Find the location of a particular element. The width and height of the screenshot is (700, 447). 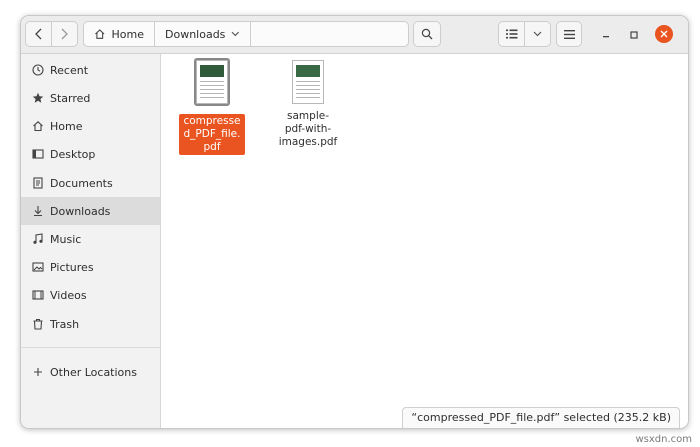

sidebar-item-label: Recent is located at coordinates (69, 70).